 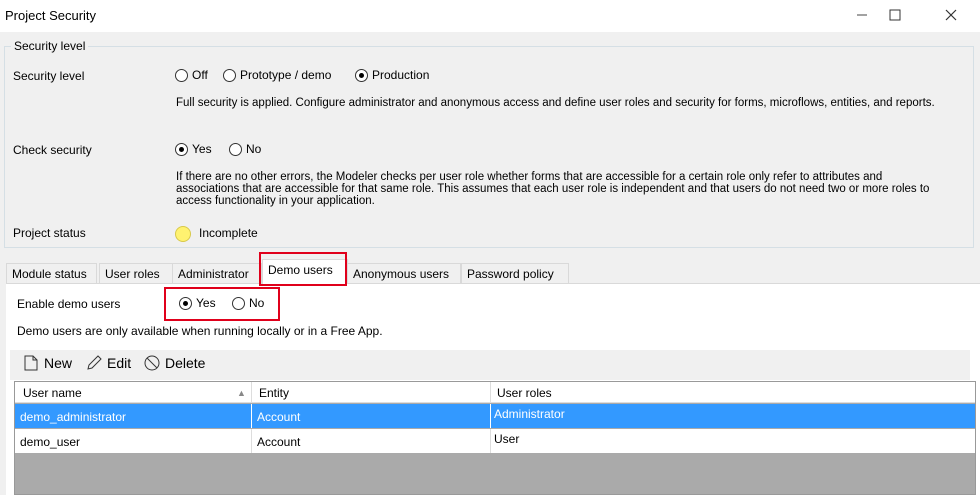 I want to click on check-security-label: Check security, so click(x=52, y=150).